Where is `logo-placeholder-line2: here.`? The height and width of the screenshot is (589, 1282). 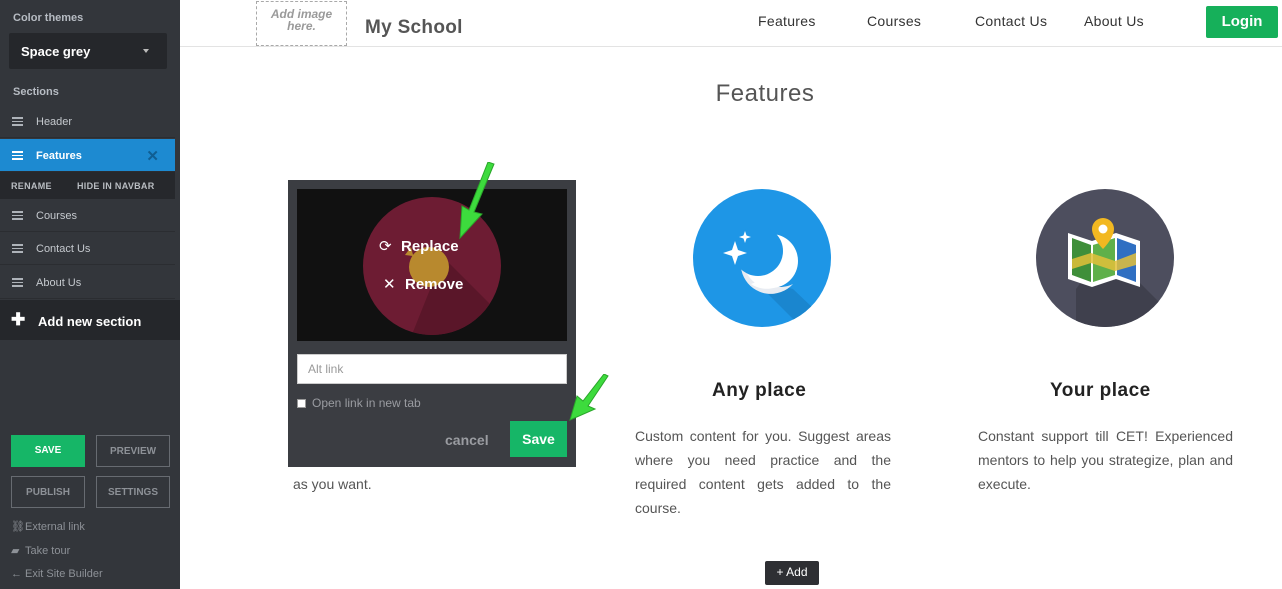
logo-placeholder-line2: here. is located at coordinates (301, 26).